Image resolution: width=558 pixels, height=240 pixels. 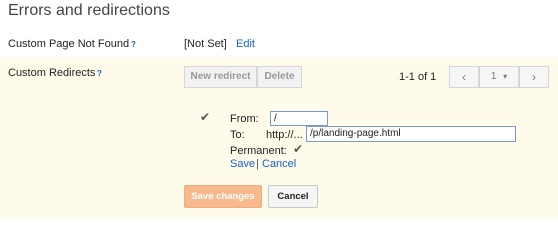 What do you see at coordinates (279, 42) in the screenshot?
I see `custom-page-row: Custom Page Not Found ? [Not Set] Edit` at bounding box center [279, 42].